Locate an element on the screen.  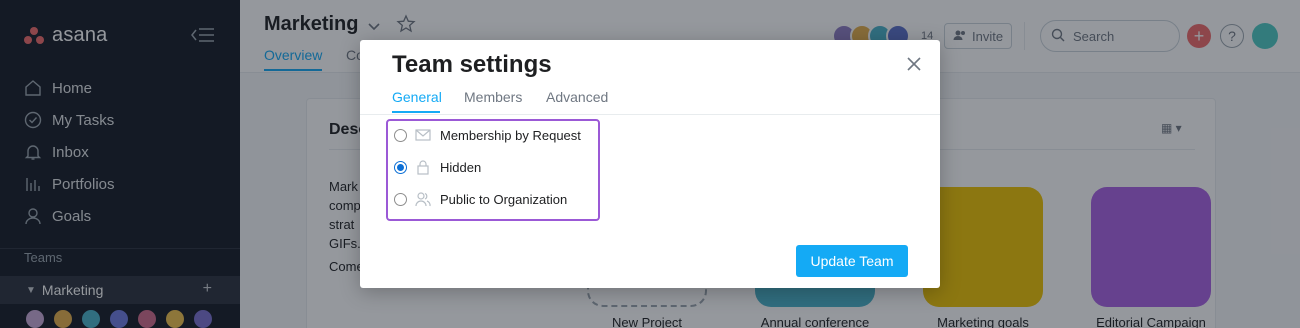
tab-advanced: Advanced is located at coordinates (577, 97).